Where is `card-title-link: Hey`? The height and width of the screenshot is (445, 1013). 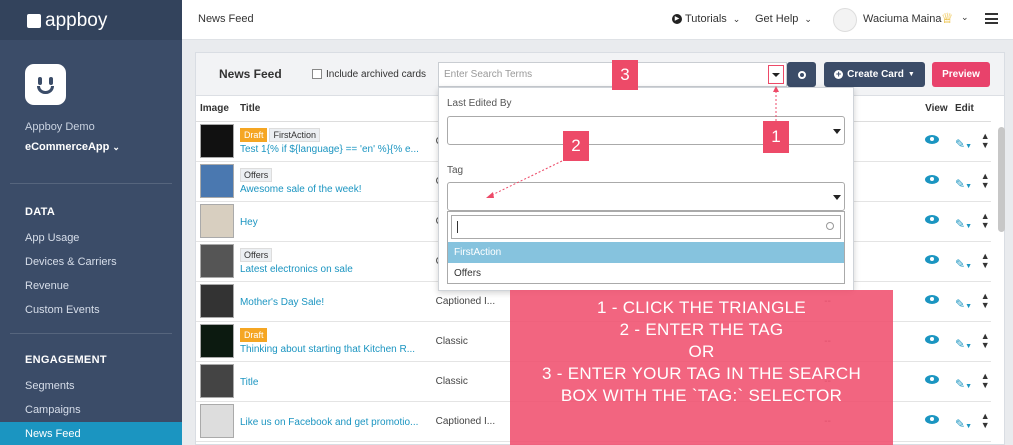
card-title-link: Hey is located at coordinates (336, 222).